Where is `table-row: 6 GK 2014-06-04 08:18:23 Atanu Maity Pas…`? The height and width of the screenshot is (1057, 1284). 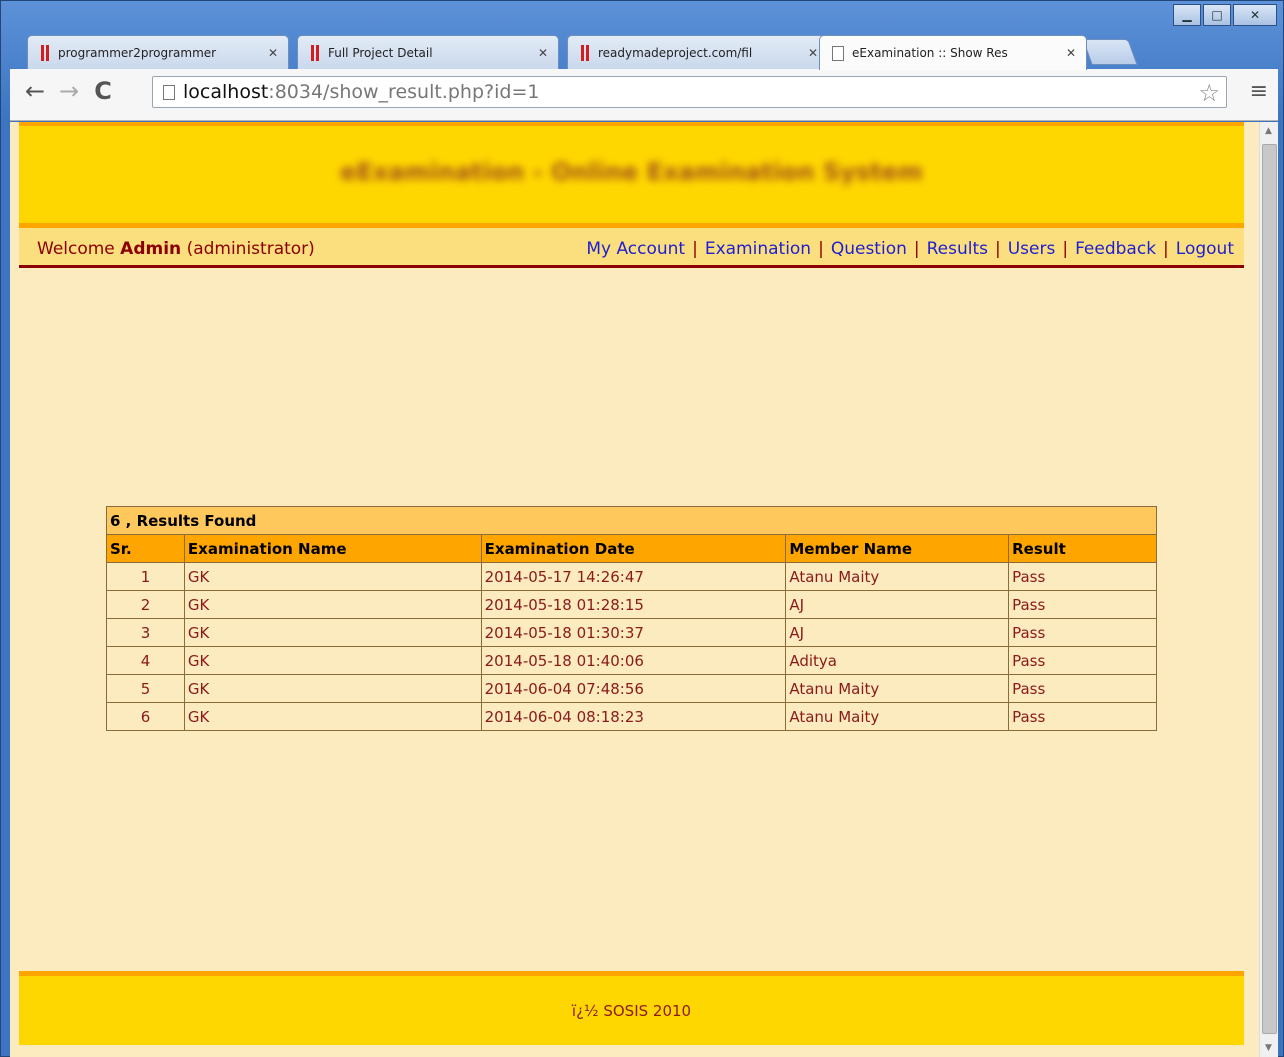
table-row: 6 GK 2014-06-04 08:18:23 Atanu Maity Pas… is located at coordinates (631, 716).